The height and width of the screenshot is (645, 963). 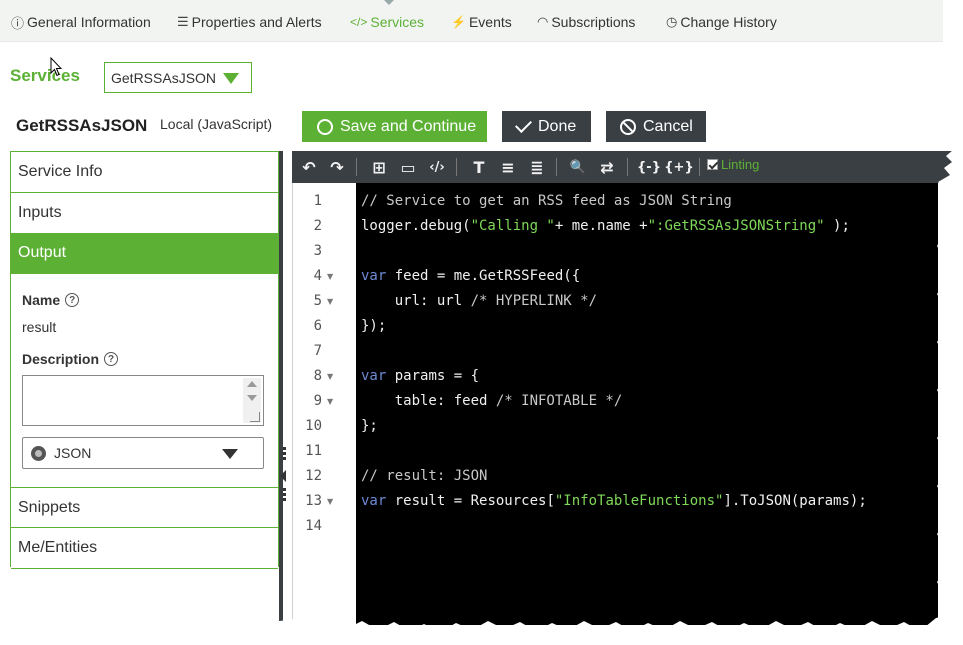 What do you see at coordinates (144, 253) in the screenshot?
I see `sidebar-item-output: Output` at bounding box center [144, 253].